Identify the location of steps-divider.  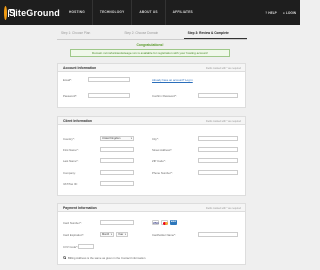
(152, 39).